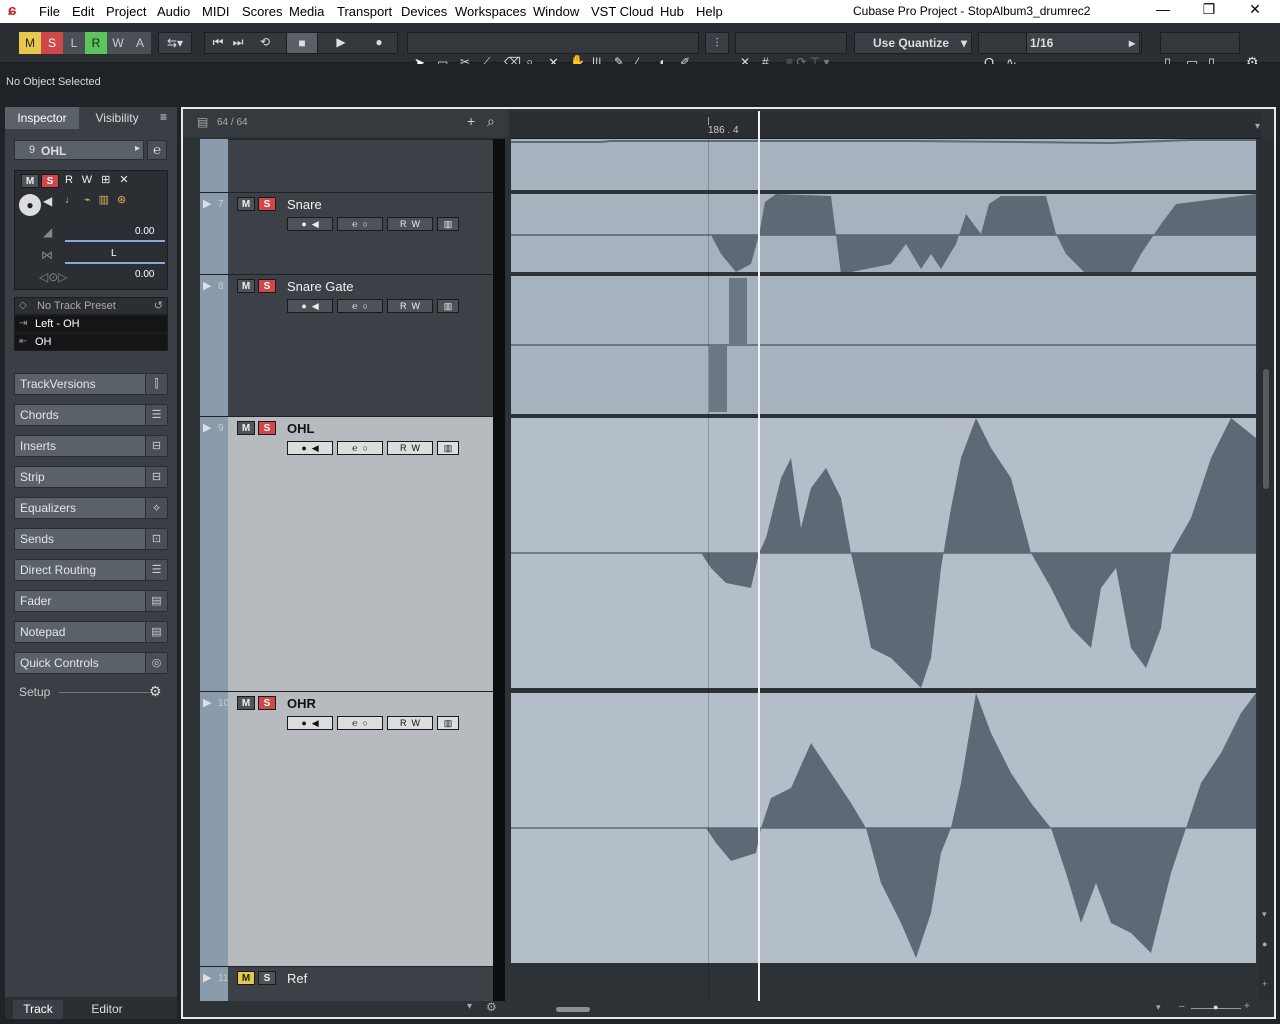 The image size is (1280, 1024). I want to click on auto-scroll-icon: ⫶, so click(717, 43).